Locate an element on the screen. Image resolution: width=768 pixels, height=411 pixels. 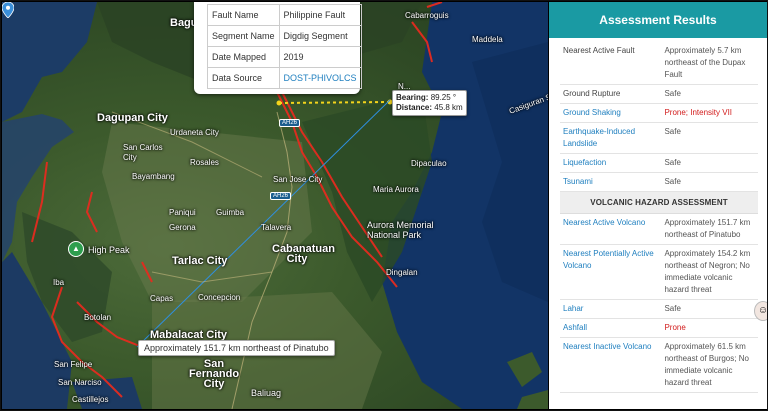
place-urdaneta: Urdaneta City is located at coordinates (194, 132).